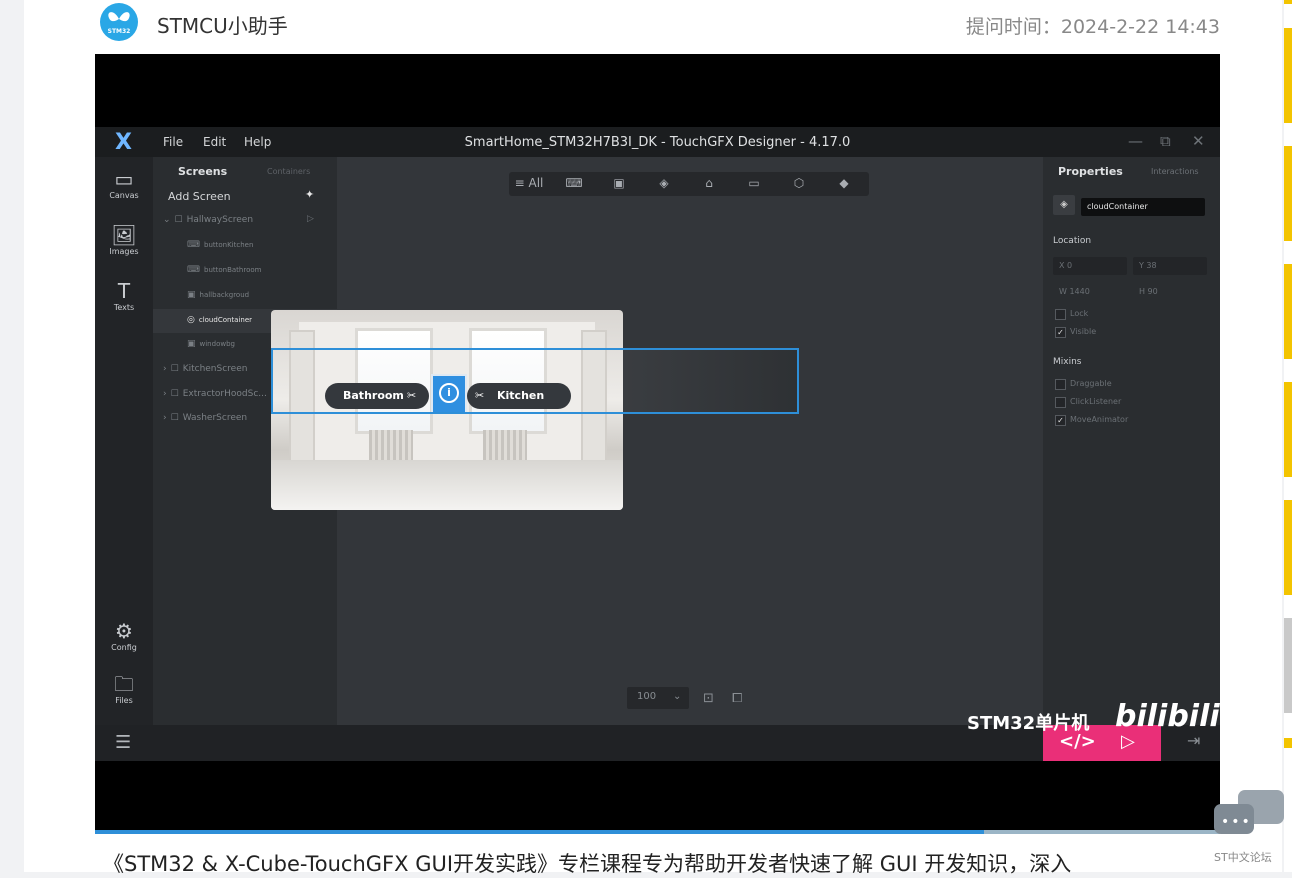  What do you see at coordinates (202, 171) in the screenshot?
I see `tab-screens: Screens` at bounding box center [202, 171].